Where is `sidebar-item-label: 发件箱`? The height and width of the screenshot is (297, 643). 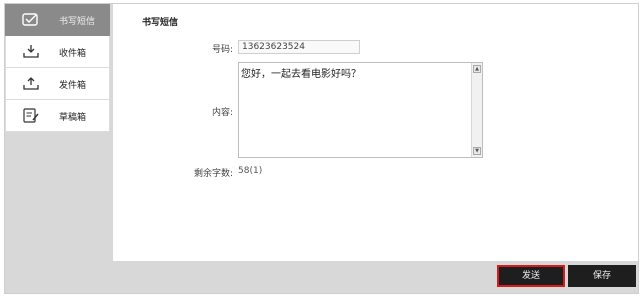
sidebar-item-label: 发件箱 is located at coordinates (73, 86).